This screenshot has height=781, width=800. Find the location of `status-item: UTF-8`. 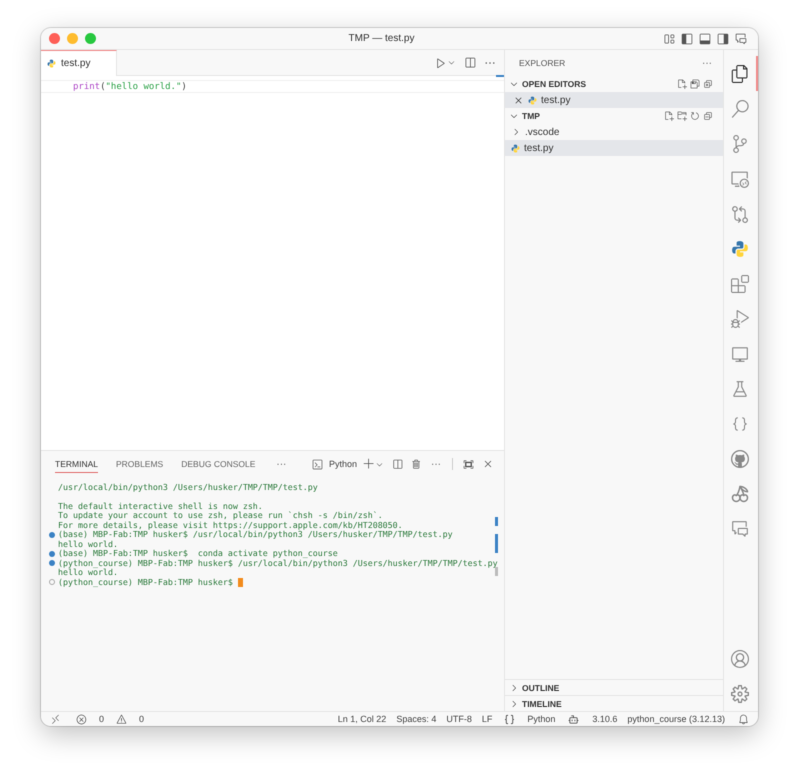

status-item: UTF-8 is located at coordinates (459, 719).